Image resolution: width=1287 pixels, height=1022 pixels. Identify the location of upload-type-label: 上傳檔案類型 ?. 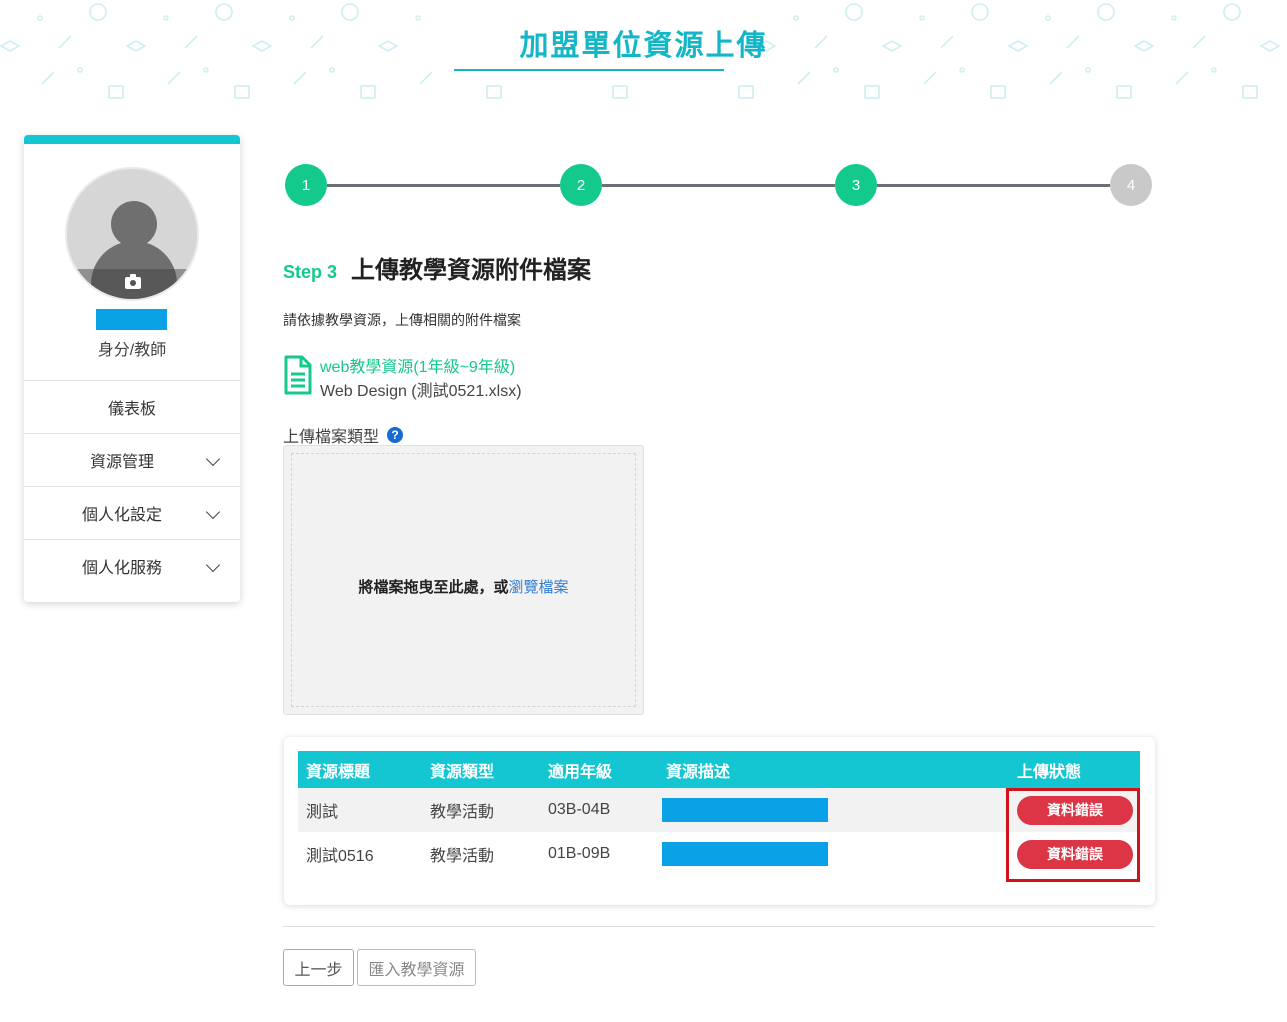
(343, 435).